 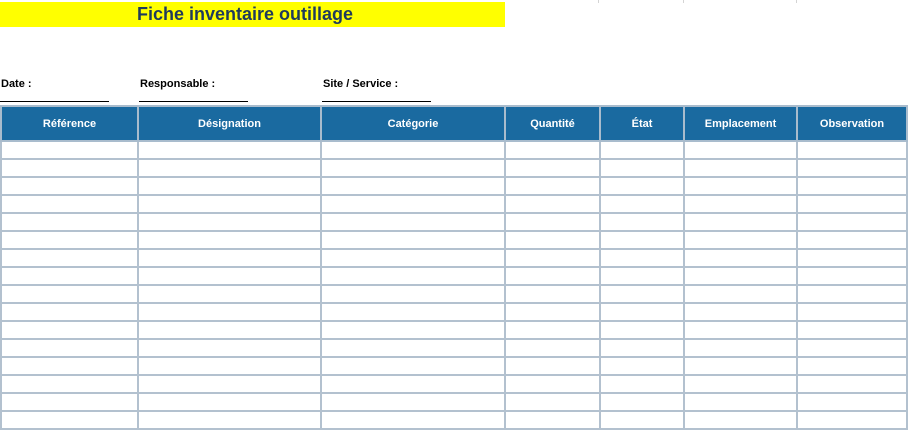 What do you see at coordinates (376, 101) in the screenshot?
I see `site-service-input-line` at bounding box center [376, 101].